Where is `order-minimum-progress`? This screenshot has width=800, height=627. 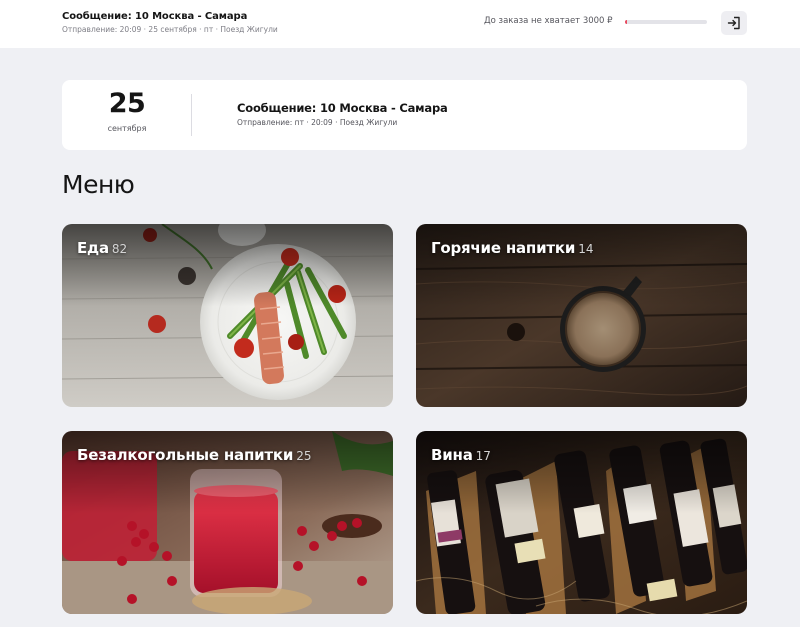
order-minimum-progress is located at coordinates (666, 22).